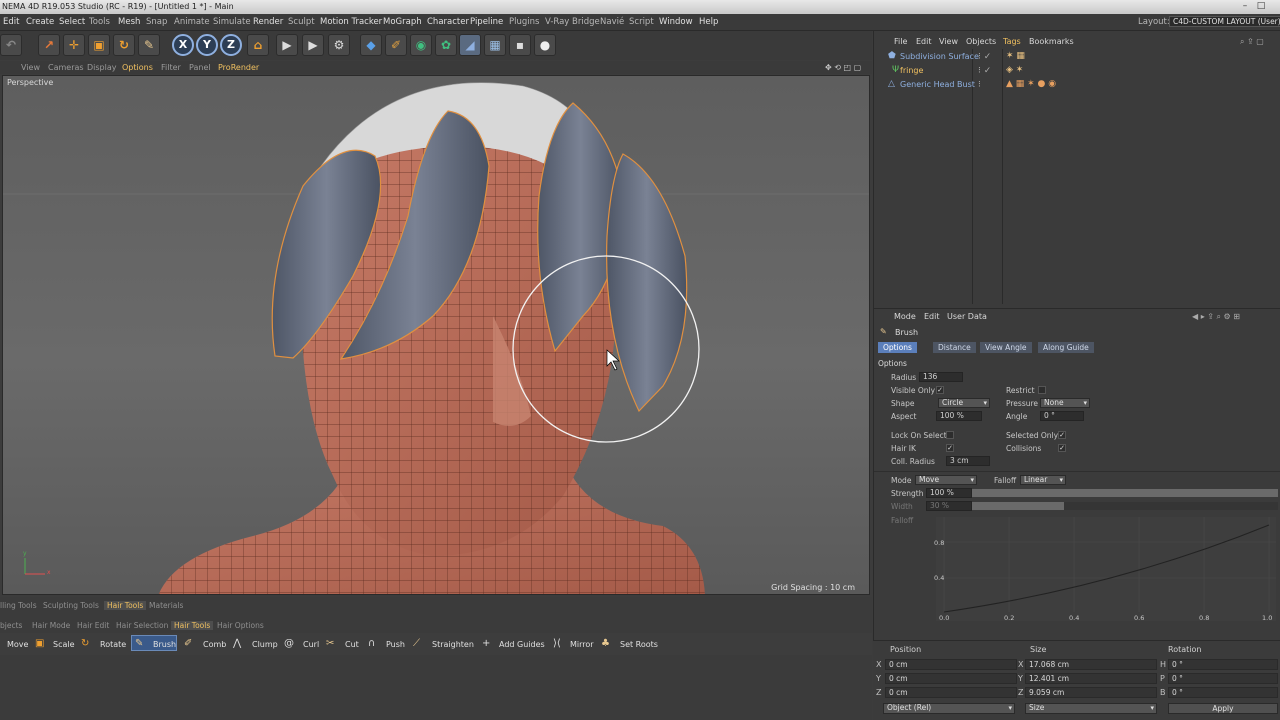 This screenshot has height=720, width=1280. I want to click on viewport-nav-icon: ✥ ⟲ ◰ ▢, so click(843, 67).